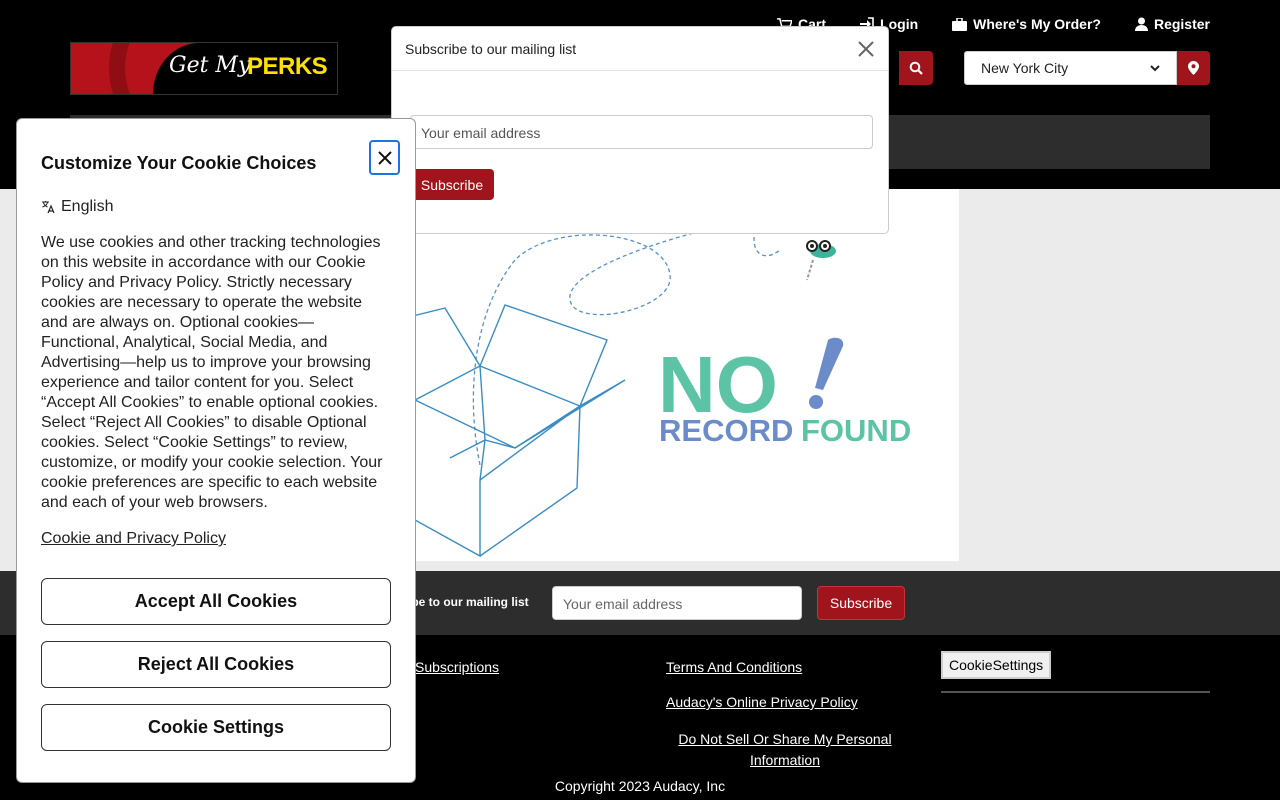 The height and width of the screenshot is (800, 1280). Describe the element at coordinates (1181, 24) in the screenshot. I see `register-label: Register` at that location.